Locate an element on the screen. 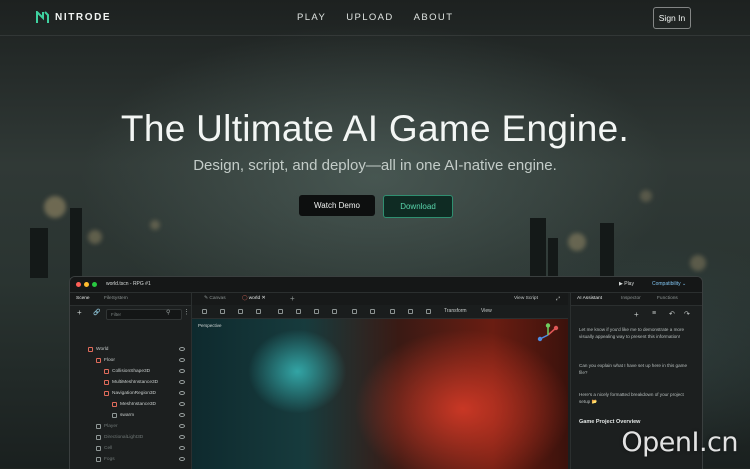 This screenshot has width=750, height=469. nav-link-upload: UPLOAD is located at coordinates (369, 17).